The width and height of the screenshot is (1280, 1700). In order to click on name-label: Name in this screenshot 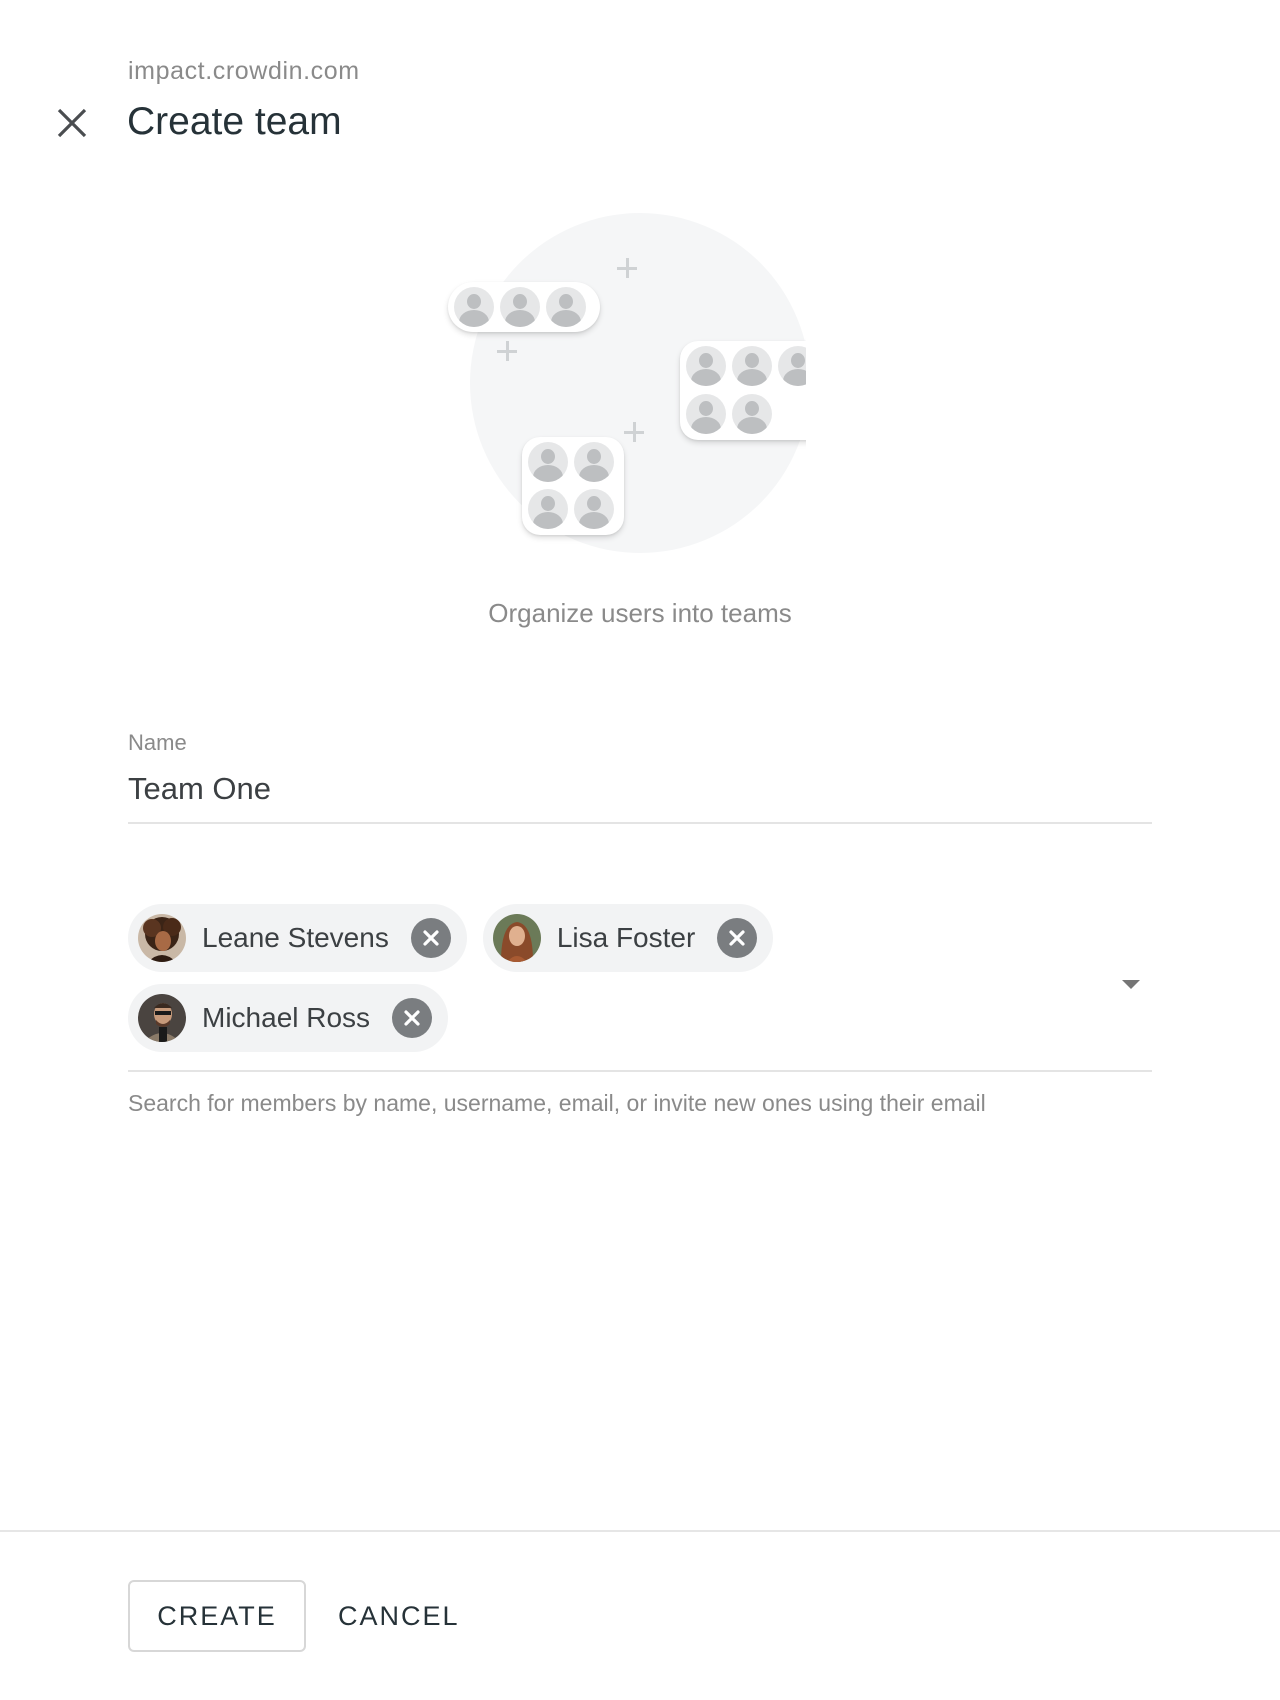, I will do `click(157, 742)`.